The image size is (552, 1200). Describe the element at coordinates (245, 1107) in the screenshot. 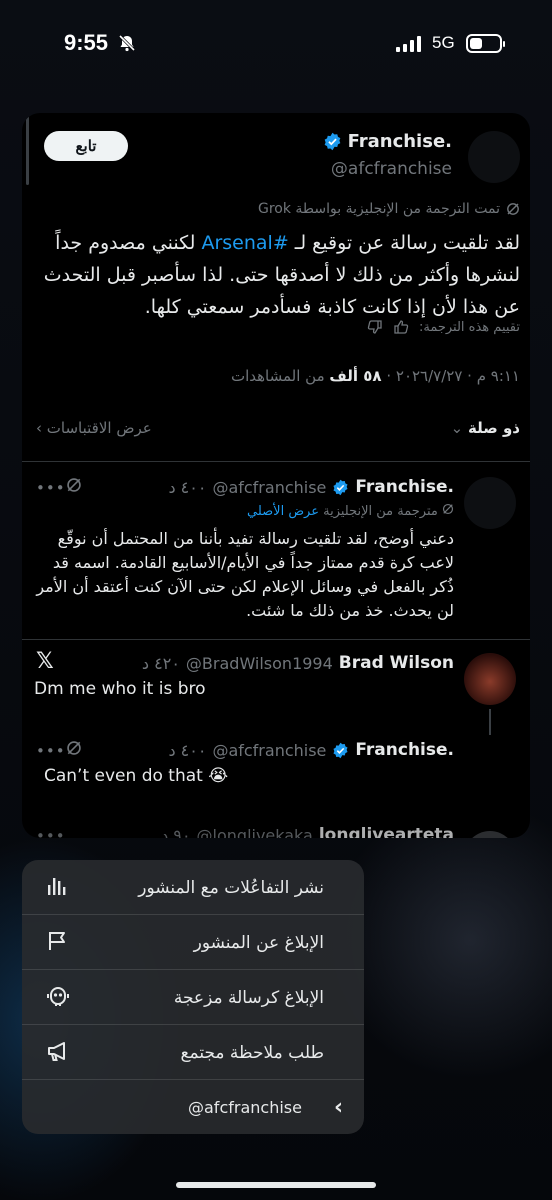

I see `account-handle: @afcfranchise` at that location.